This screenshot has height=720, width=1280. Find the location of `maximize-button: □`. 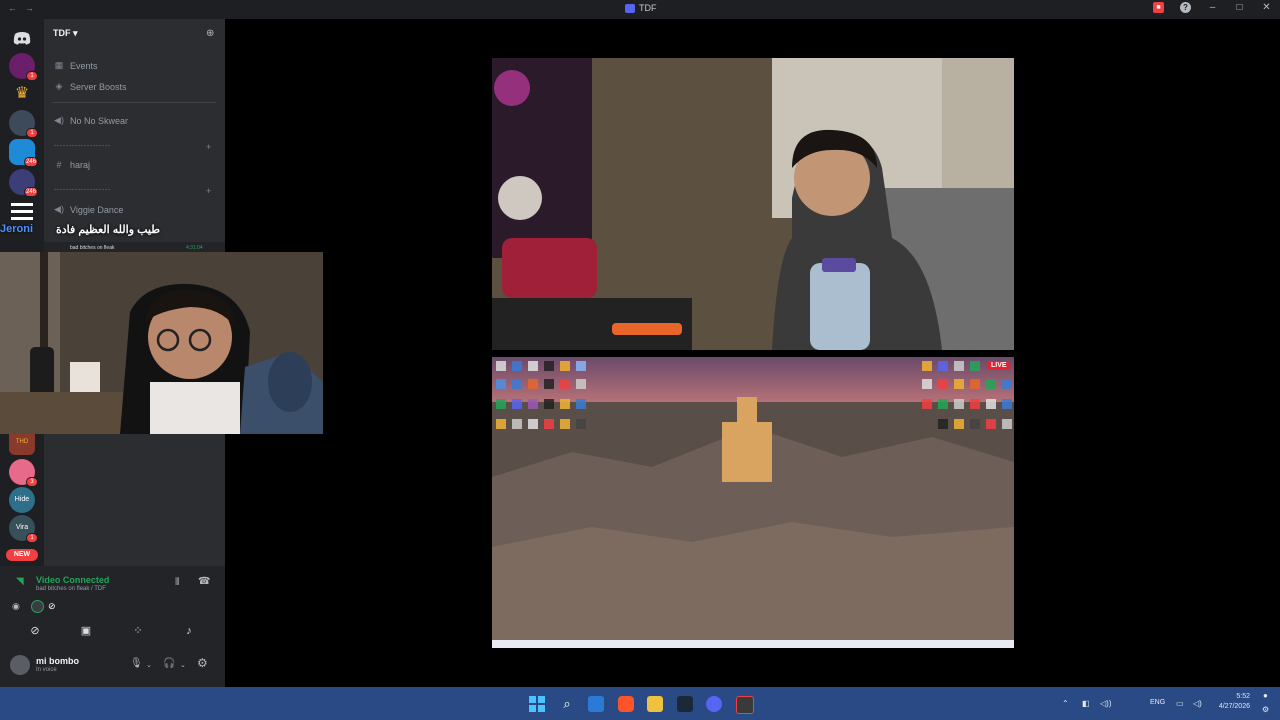

maximize-button: □ is located at coordinates (1239, 7).